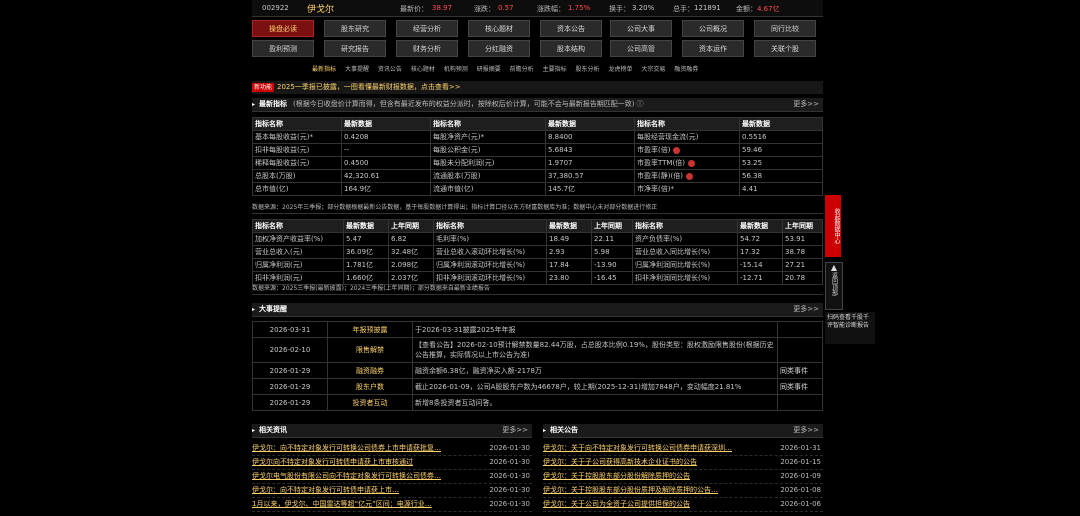 The width and height of the screenshot is (1080, 516). What do you see at coordinates (768, 9) in the screenshot?
I see `amount-value: 4.67亿` at bounding box center [768, 9].